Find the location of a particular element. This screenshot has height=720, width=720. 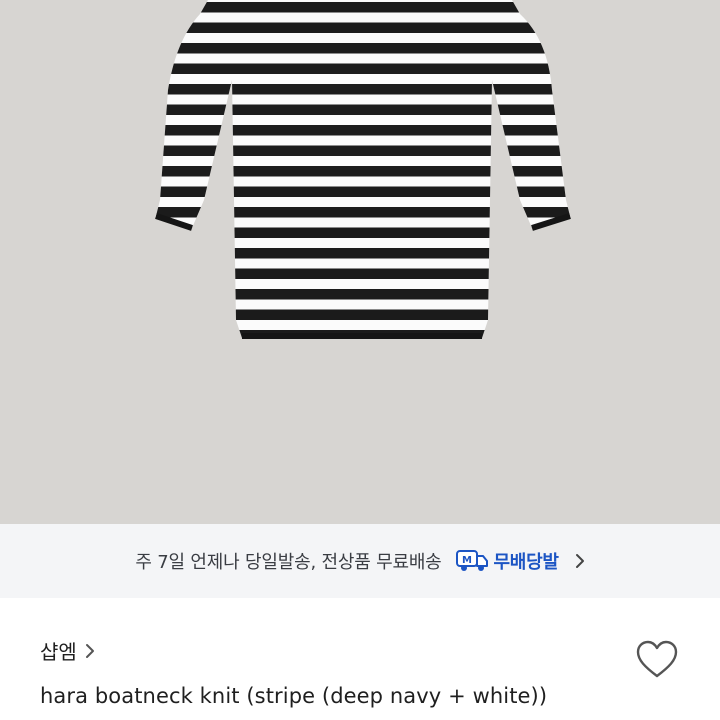

delivery-truck-m-icon: M is located at coordinates (471, 560).